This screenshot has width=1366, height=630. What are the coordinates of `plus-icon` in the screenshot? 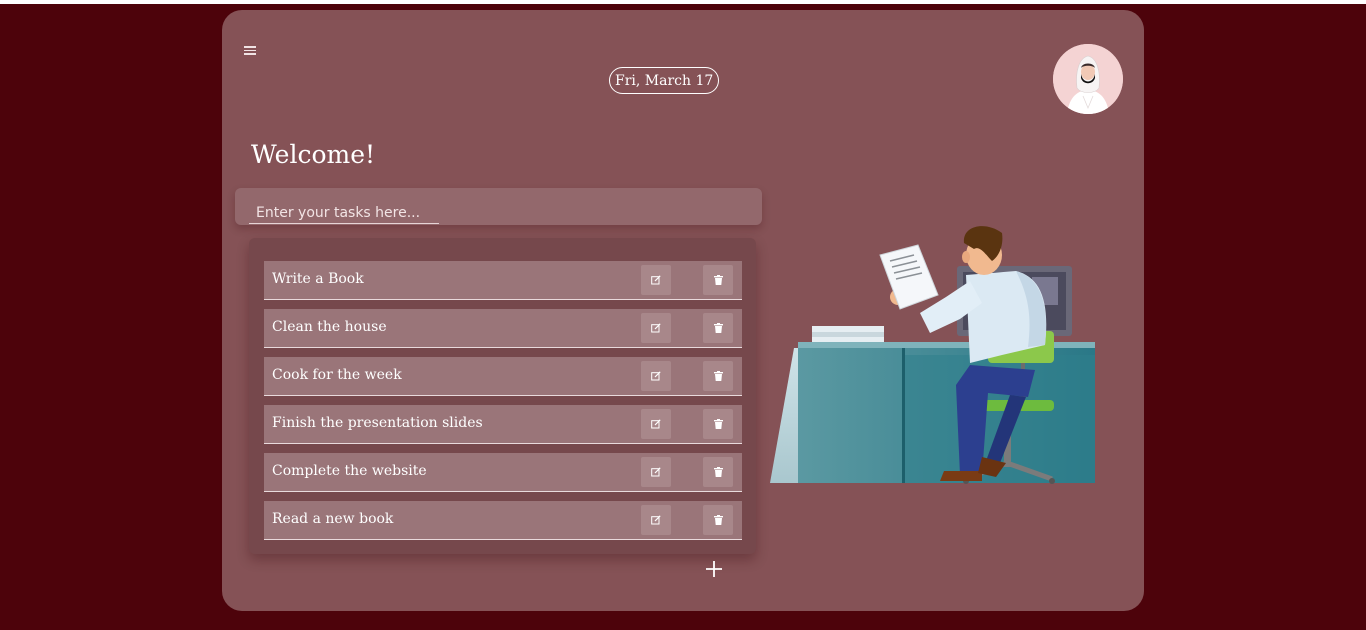 It's located at (714, 569).